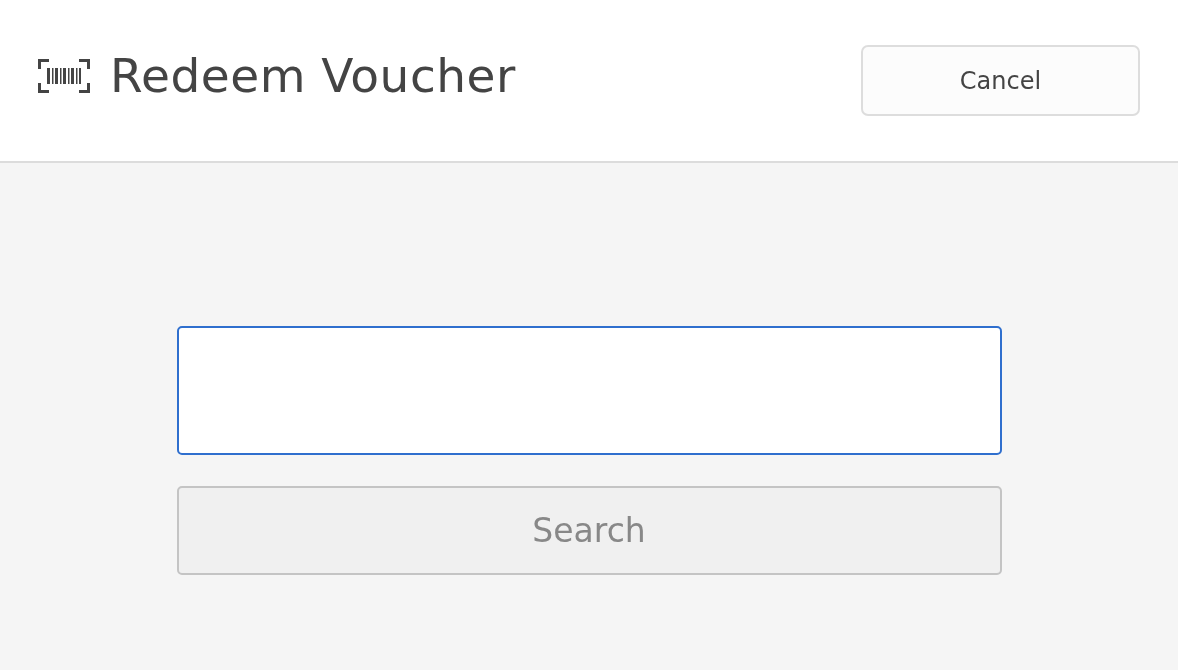  Describe the element at coordinates (313, 75) in the screenshot. I see `page-title: Redeem Voucher` at that location.